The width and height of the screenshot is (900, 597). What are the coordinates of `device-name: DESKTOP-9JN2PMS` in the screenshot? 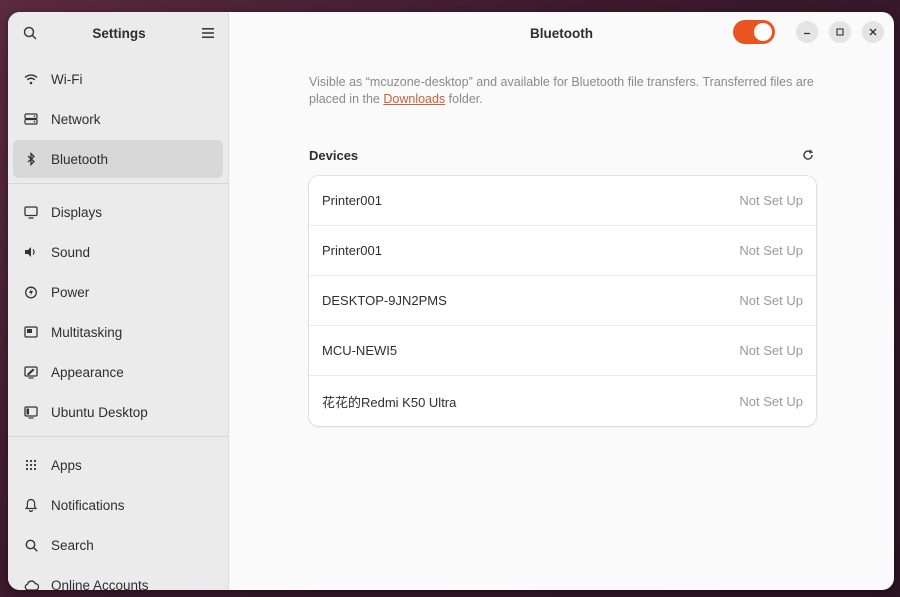 It's located at (384, 300).